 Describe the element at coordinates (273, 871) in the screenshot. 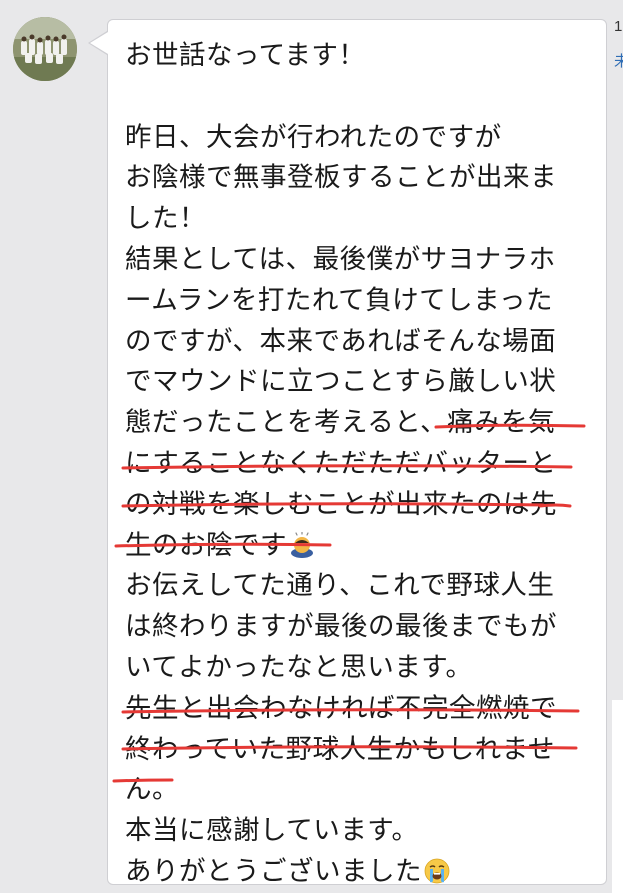

I see `message-line-text: ありがとうございました` at that location.